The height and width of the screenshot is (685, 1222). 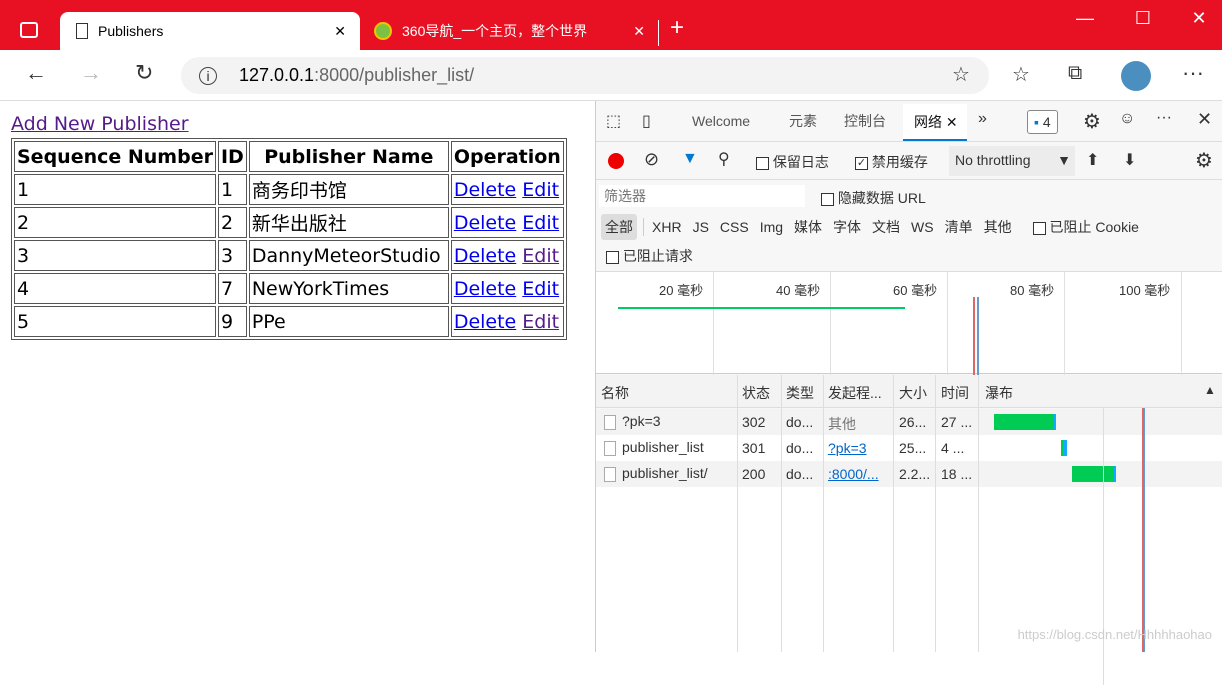 I want to click on filter-input, so click(x=702, y=196).